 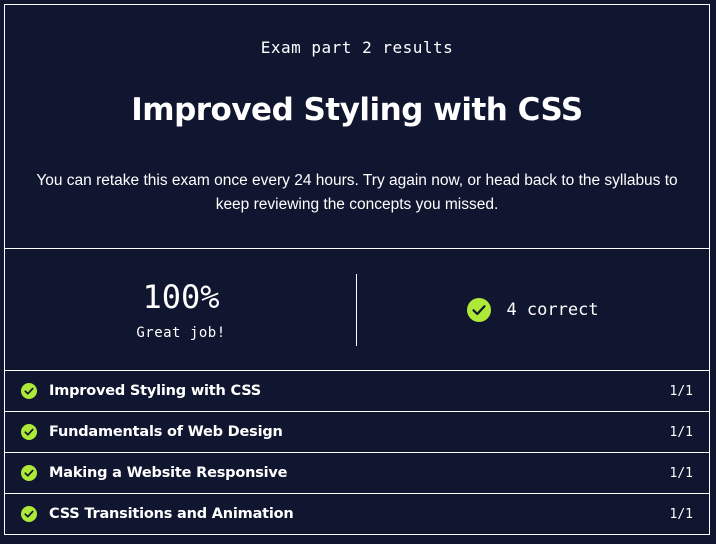 I want to click on result-topic-label: Fundamentals of Web Design, so click(x=166, y=432).